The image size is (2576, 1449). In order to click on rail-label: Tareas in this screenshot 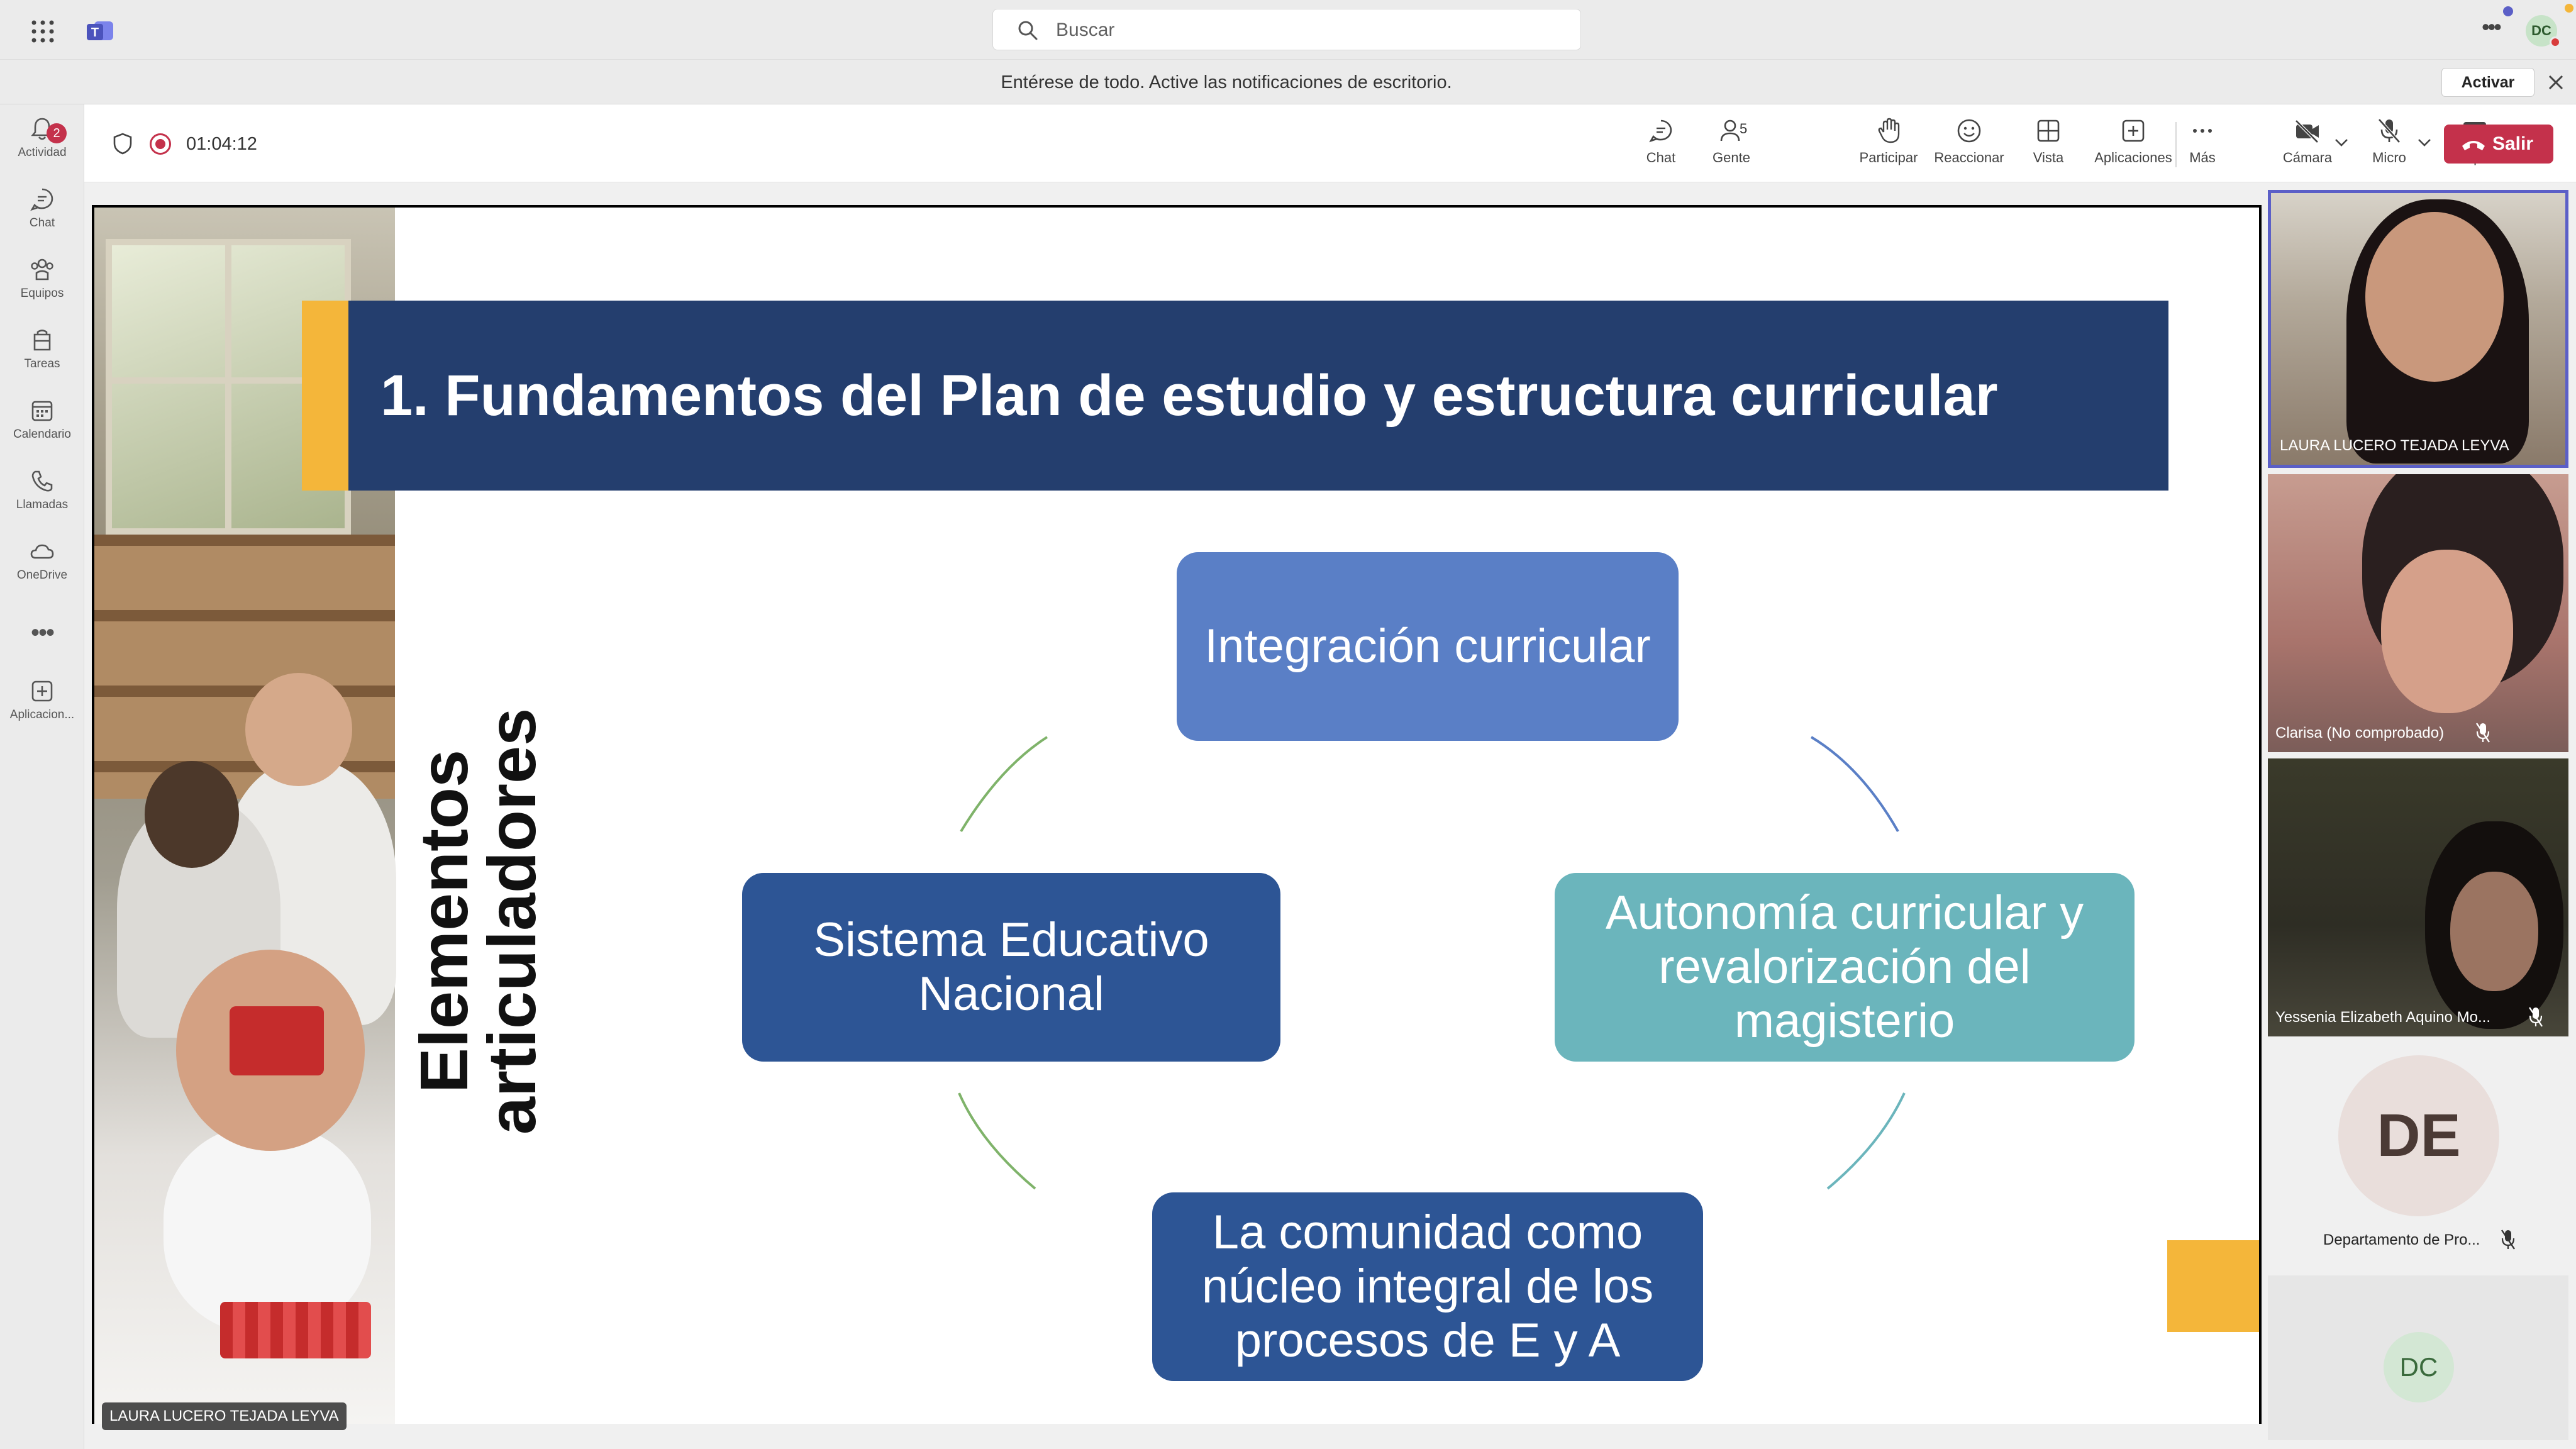, I will do `click(42, 363)`.